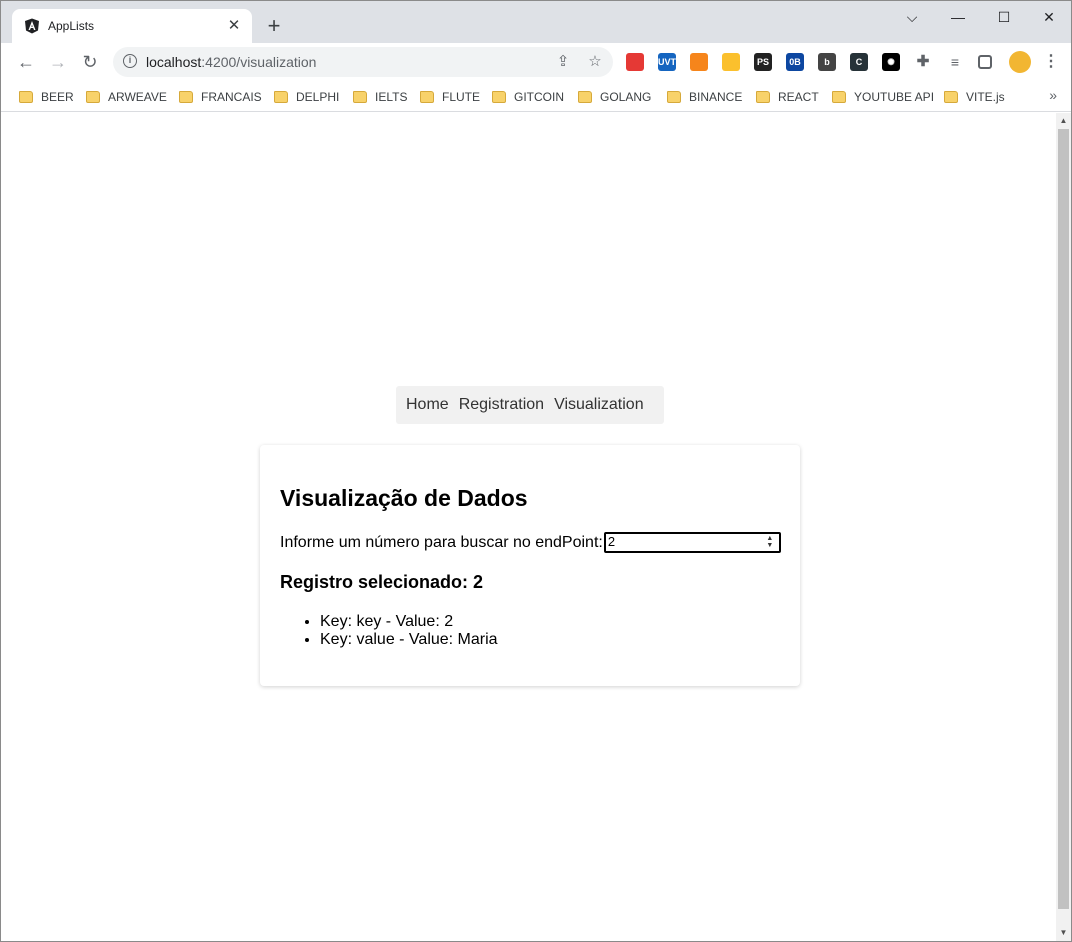 The width and height of the screenshot is (1072, 942). I want to click on bookmark-label: VITE.js, so click(985, 97).